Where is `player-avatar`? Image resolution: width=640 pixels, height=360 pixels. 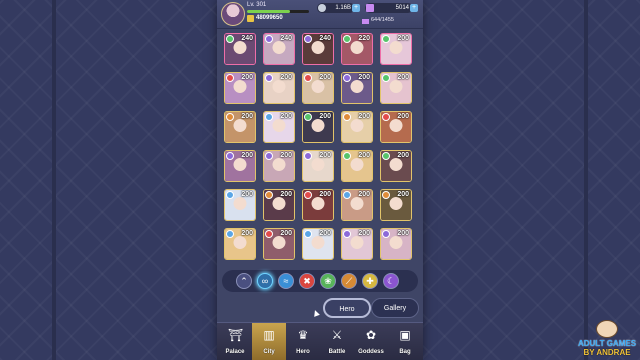
player-avatar is located at coordinates (233, 14).